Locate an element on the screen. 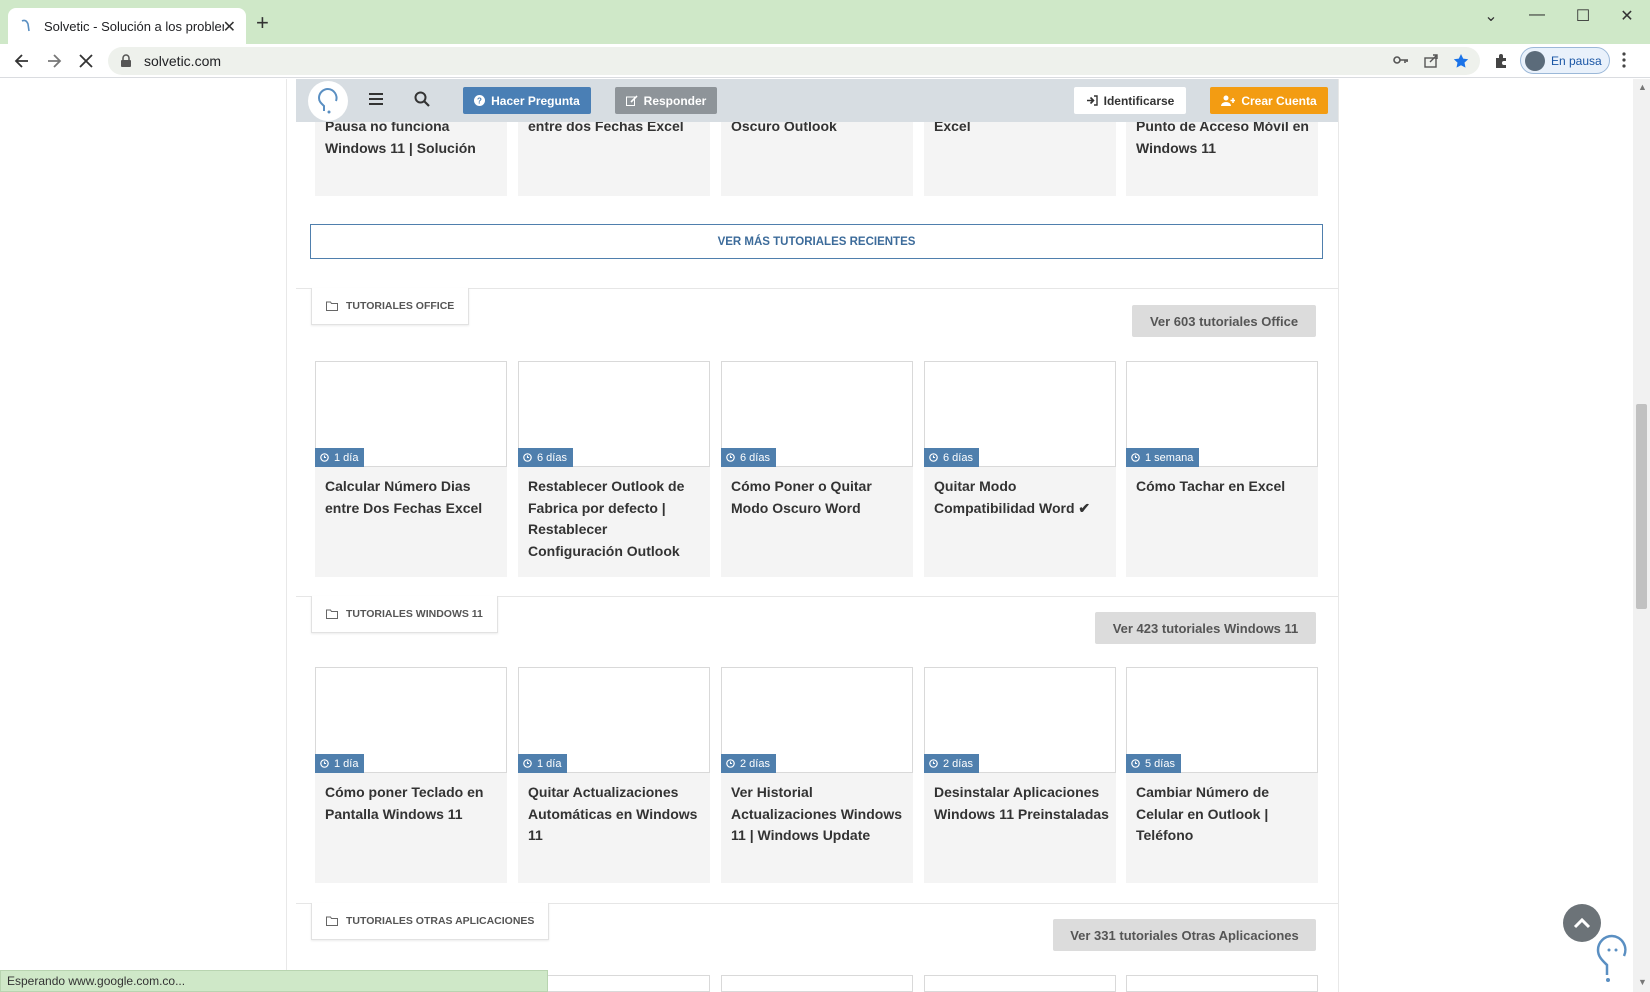  age-badge: 5 días is located at coordinates (1153, 763).